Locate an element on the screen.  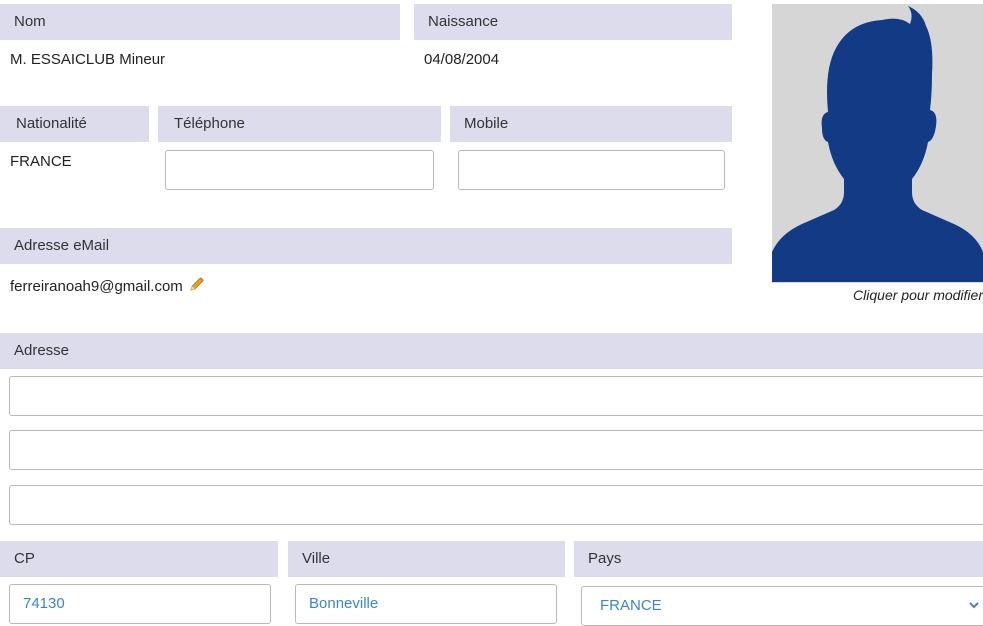
naissance-label: Naissance is located at coordinates (573, 22).